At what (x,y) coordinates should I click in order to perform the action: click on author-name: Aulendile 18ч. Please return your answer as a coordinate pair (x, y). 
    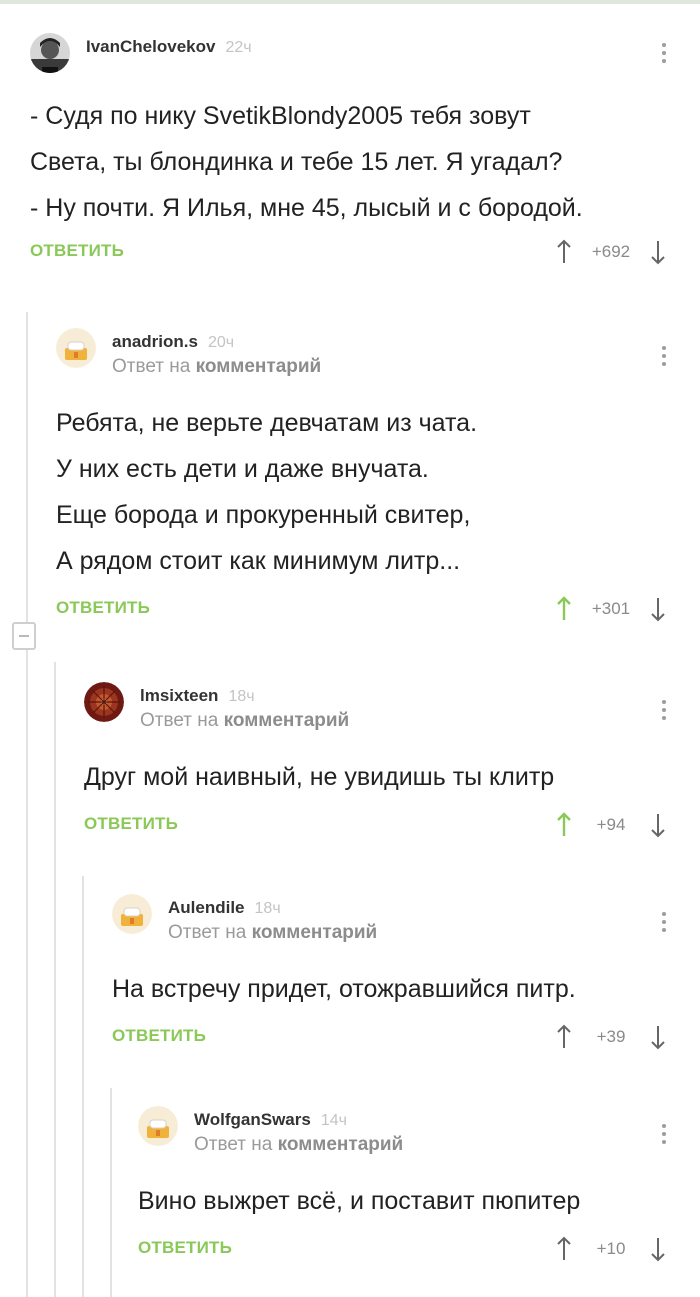
    Looking at the image, I should click on (224, 908).